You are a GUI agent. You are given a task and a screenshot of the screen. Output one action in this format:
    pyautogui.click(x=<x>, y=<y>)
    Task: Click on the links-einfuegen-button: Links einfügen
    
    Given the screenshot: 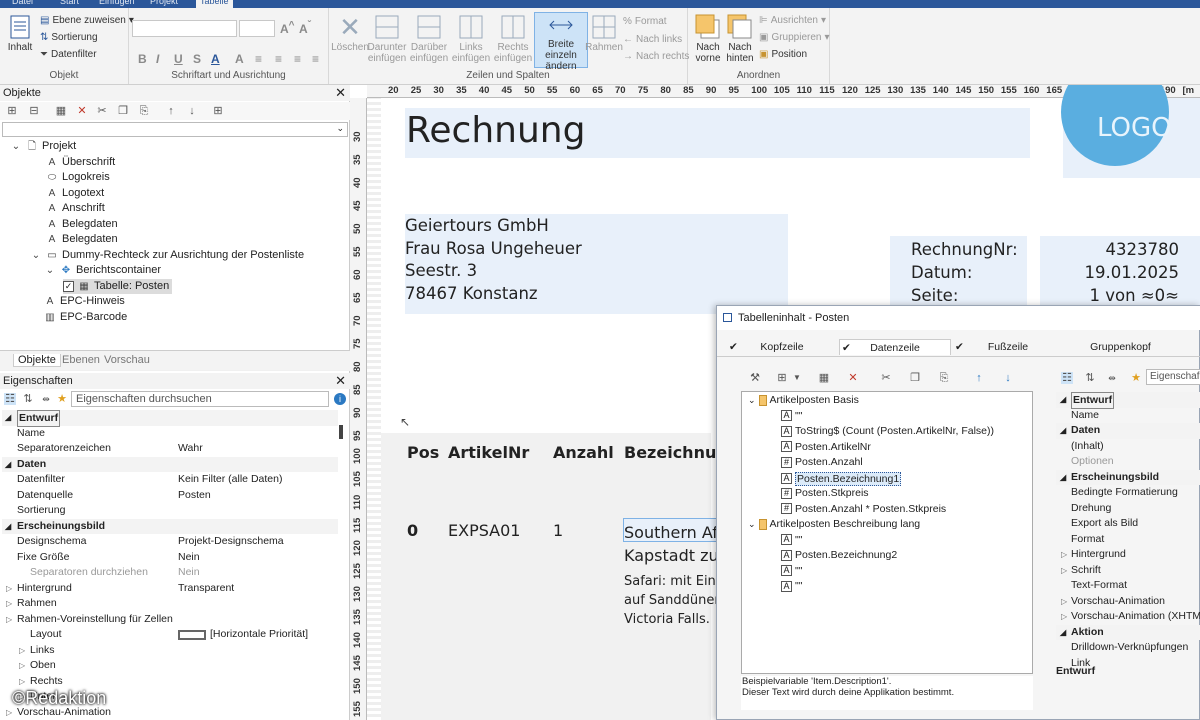 What is the action you would take?
    pyautogui.click(x=471, y=39)
    